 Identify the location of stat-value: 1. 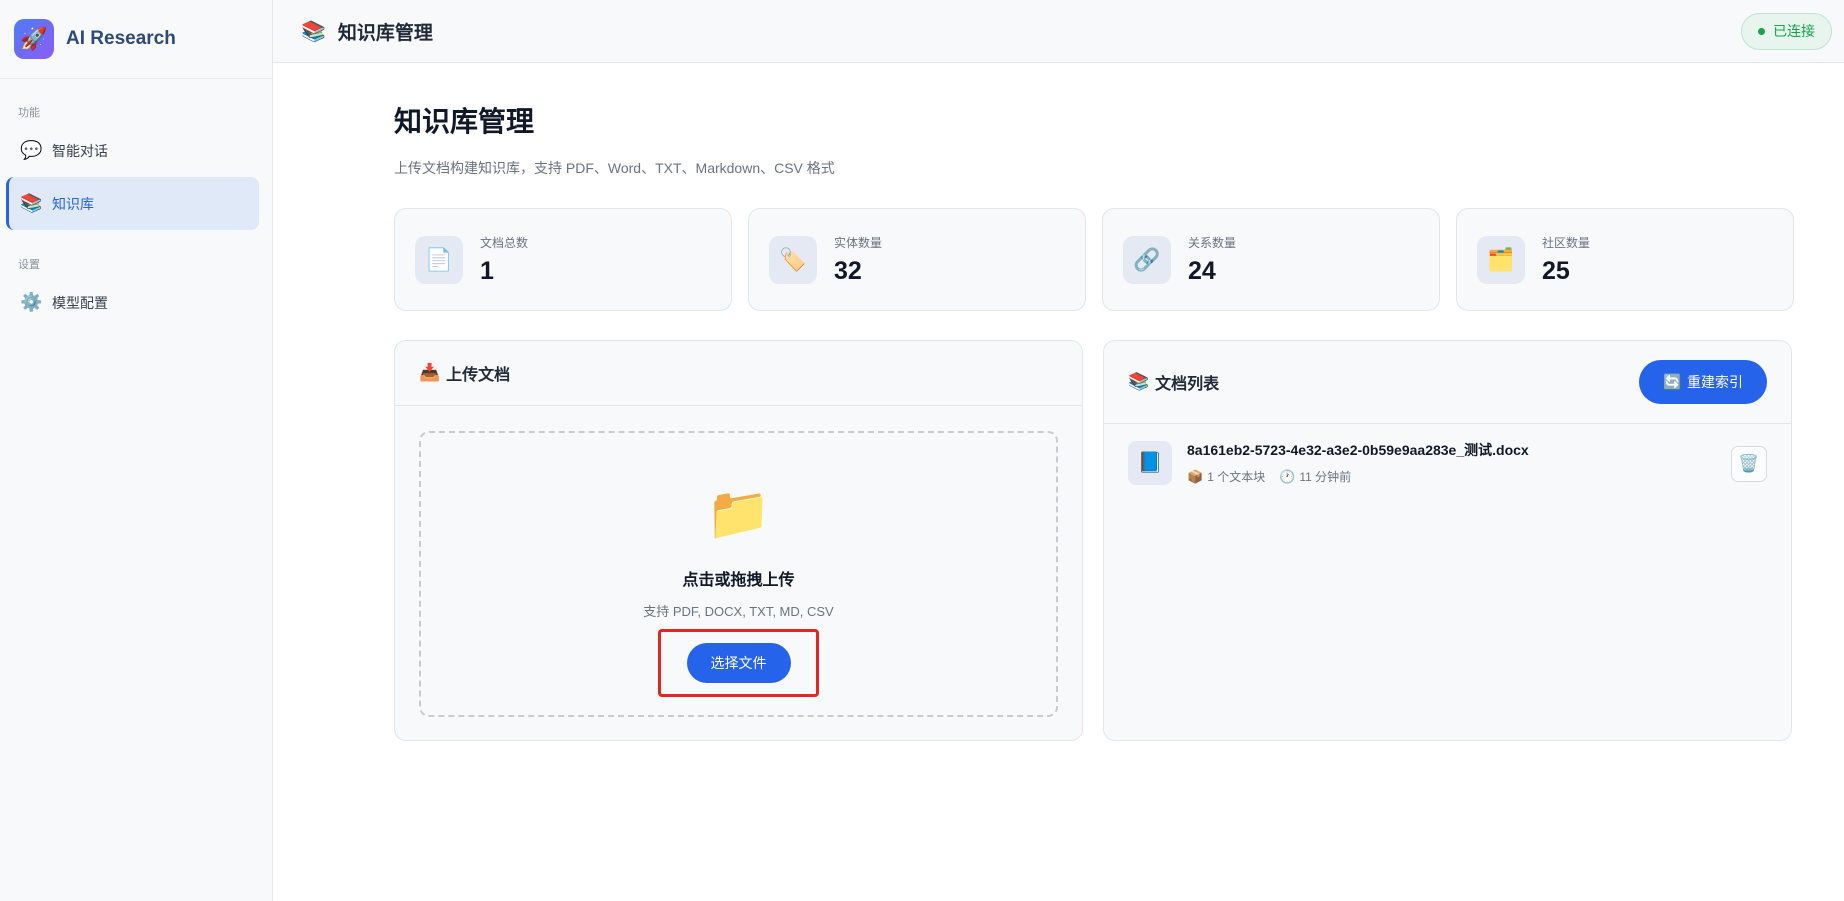
(487, 270).